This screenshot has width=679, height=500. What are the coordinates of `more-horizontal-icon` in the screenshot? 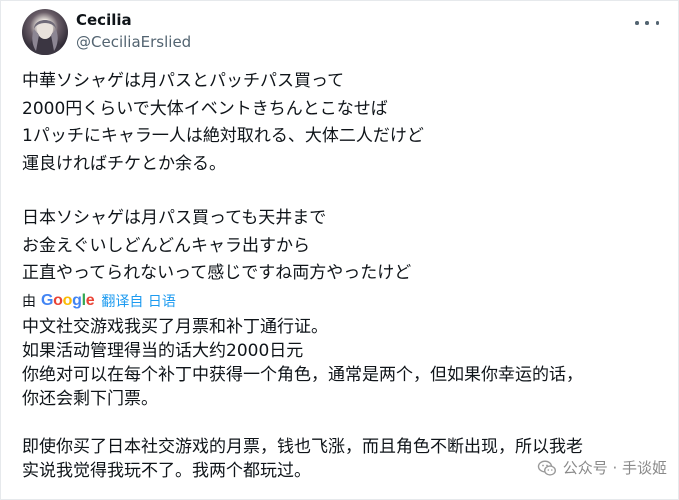 It's located at (637, 23).